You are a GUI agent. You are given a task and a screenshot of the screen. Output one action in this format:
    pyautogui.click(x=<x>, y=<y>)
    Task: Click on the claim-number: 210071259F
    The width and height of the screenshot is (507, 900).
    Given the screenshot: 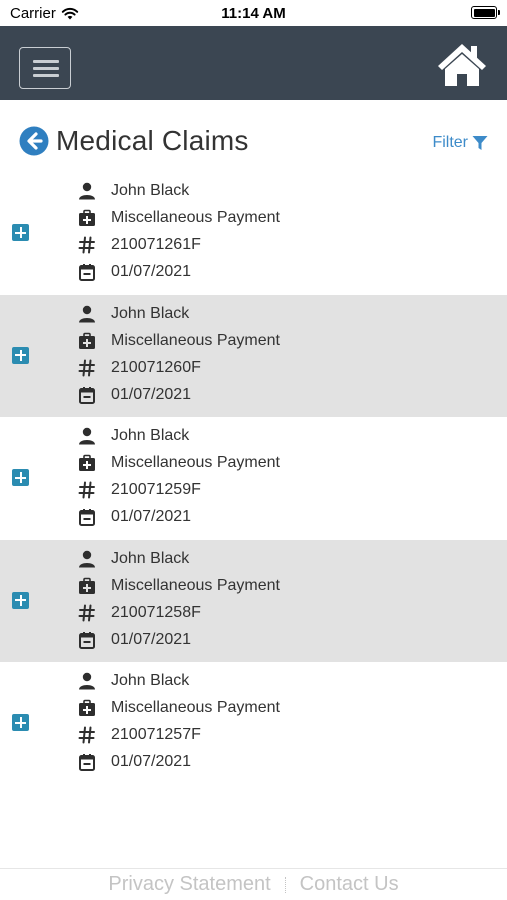 What is the action you would take?
    pyautogui.click(x=139, y=490)
    